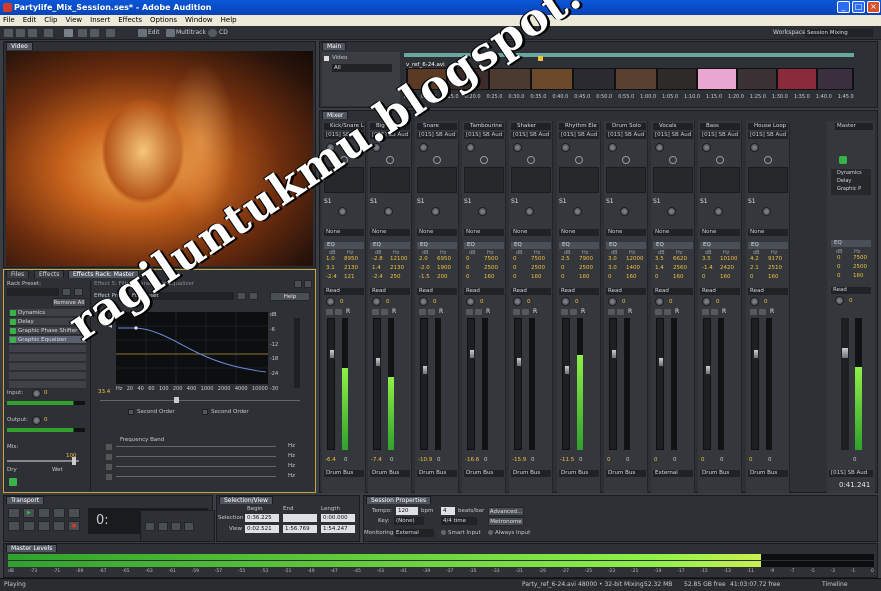  I want to click on tab-effects: Effects, so click(49, 274).